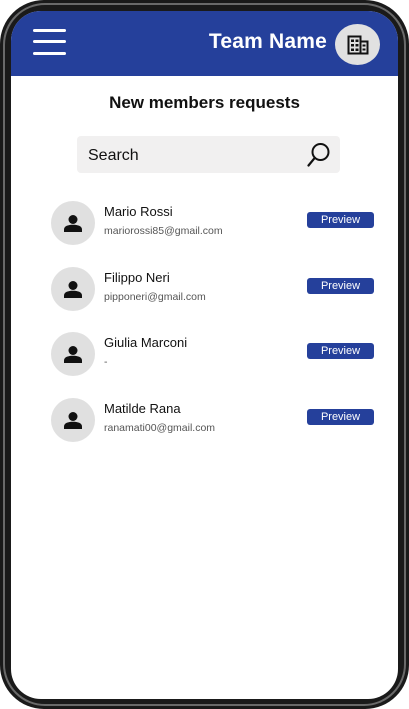 The image size is (409, 709). I want to click on member-name: Filippo Neri, so click(137, 277).